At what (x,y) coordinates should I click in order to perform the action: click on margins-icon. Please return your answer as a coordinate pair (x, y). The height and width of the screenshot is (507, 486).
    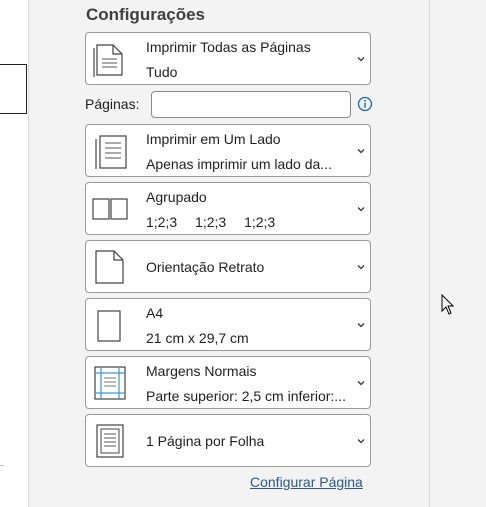
    Looking at the image, I should click on (110, 382).